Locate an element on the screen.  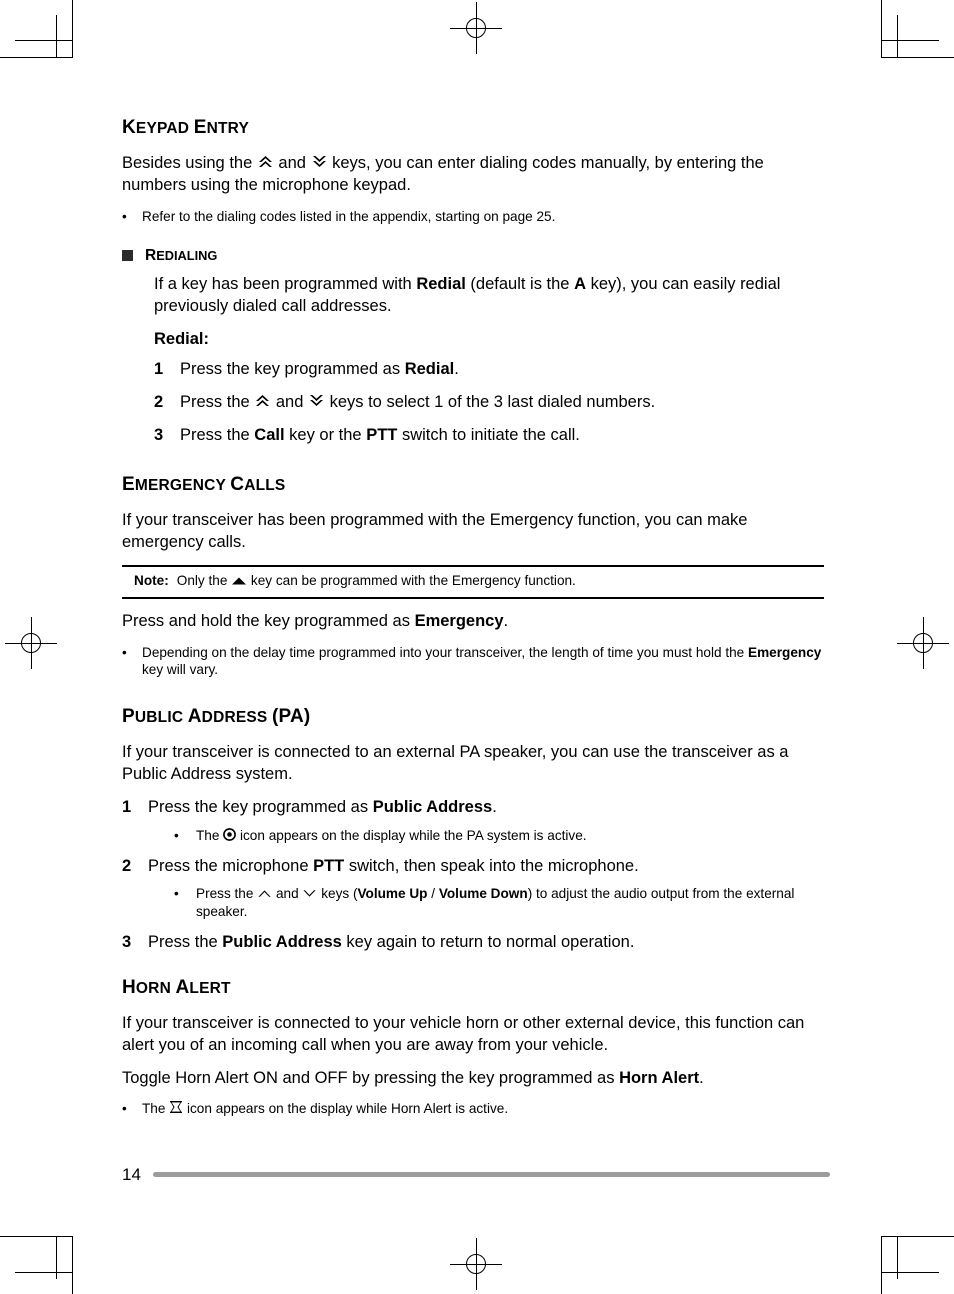
crop-mark-br-v-outer is located at coordinates (881, 1265).